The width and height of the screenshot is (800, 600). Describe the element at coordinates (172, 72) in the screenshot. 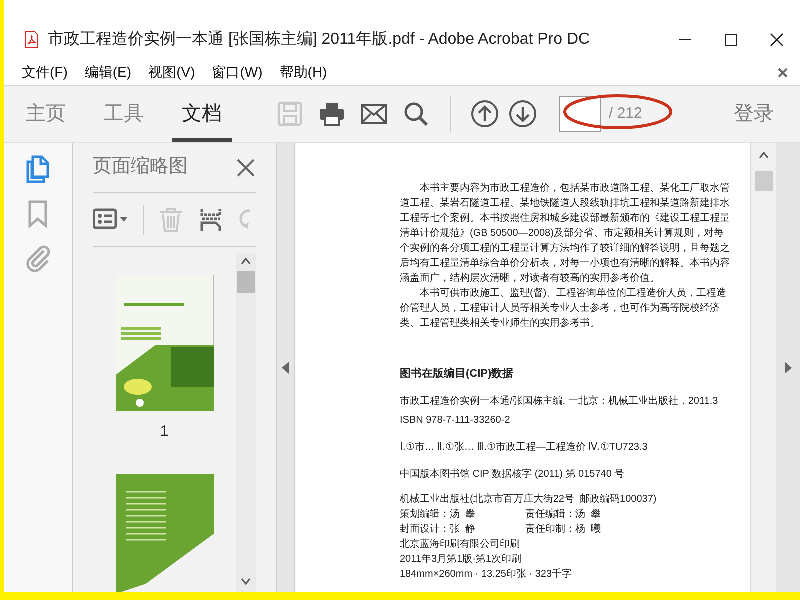

I see `menu-item: 视图(V)` at that location.